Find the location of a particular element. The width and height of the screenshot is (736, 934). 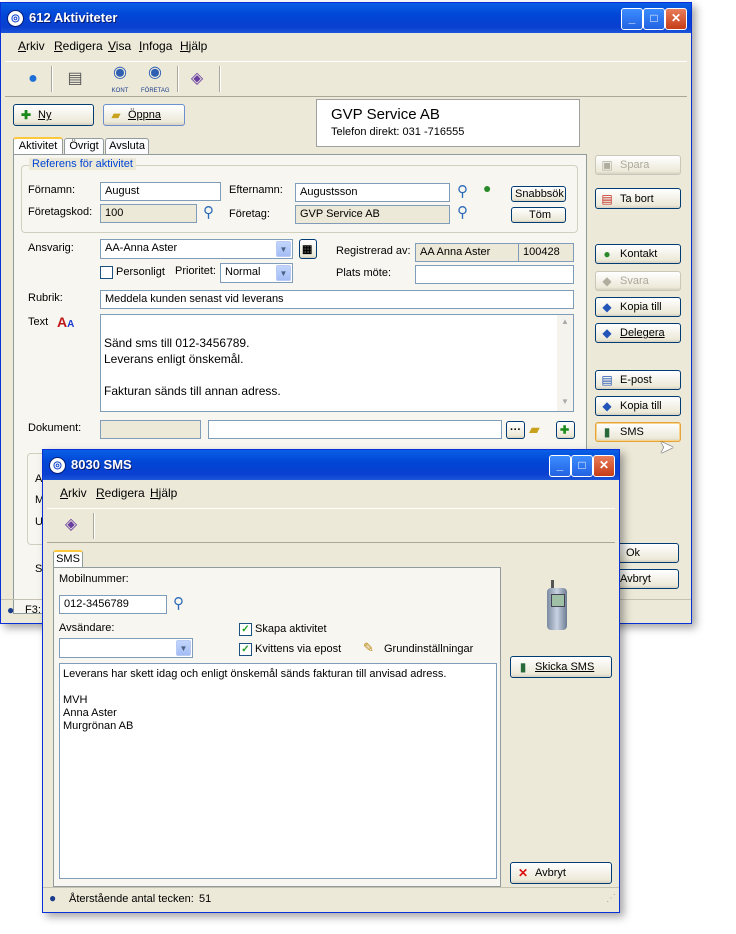

clear-button: Töm is located at coordinates (538, 215).